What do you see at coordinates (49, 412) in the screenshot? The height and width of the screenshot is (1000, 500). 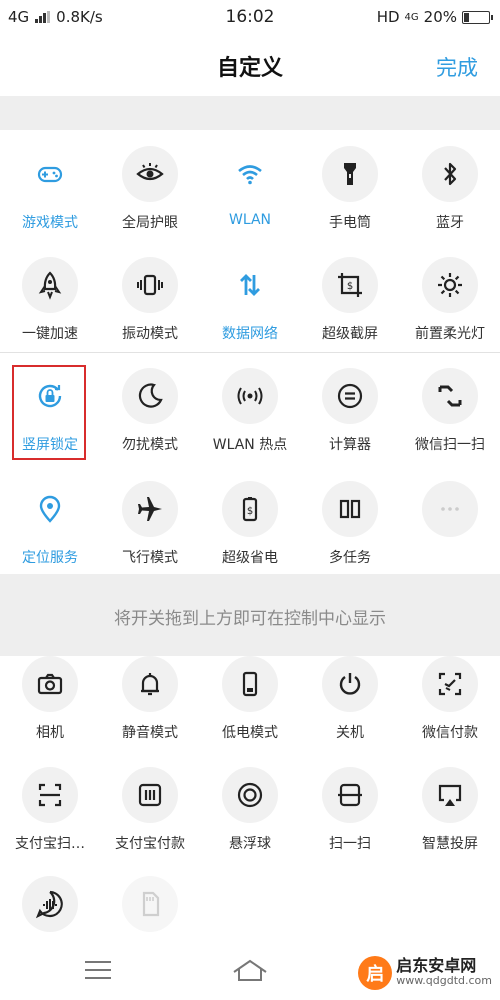 I see `selection-highlight` at bounding box center [49, 412].